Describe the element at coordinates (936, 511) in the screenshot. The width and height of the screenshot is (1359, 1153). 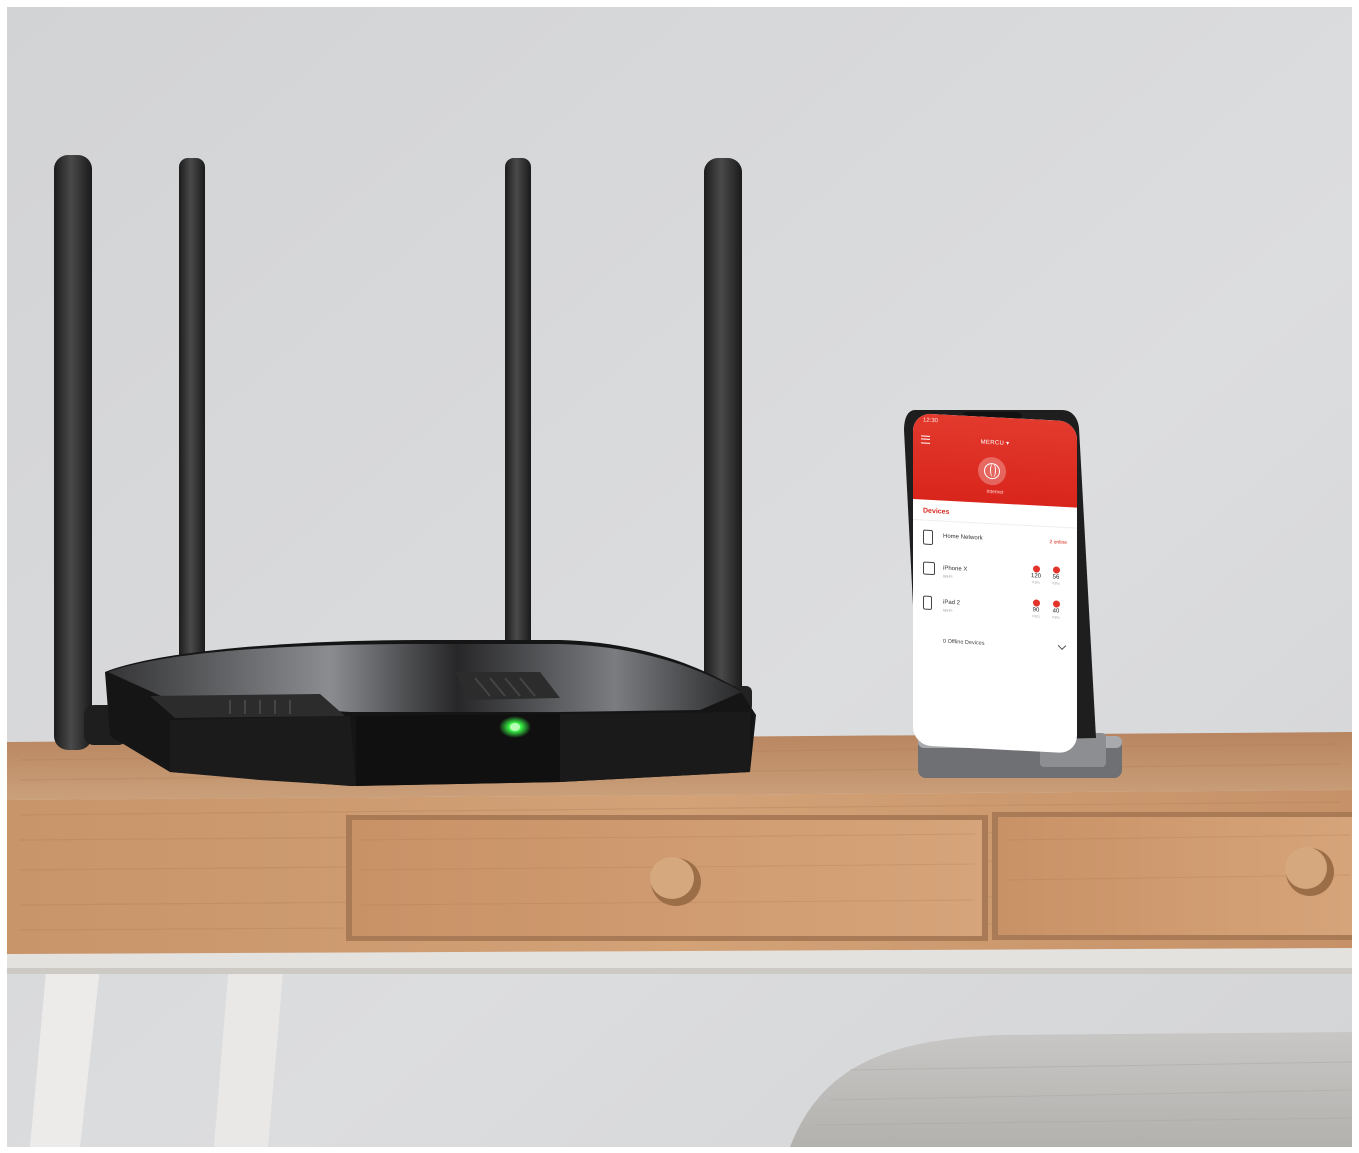
I see `devices-section-title: Devices` at that location.